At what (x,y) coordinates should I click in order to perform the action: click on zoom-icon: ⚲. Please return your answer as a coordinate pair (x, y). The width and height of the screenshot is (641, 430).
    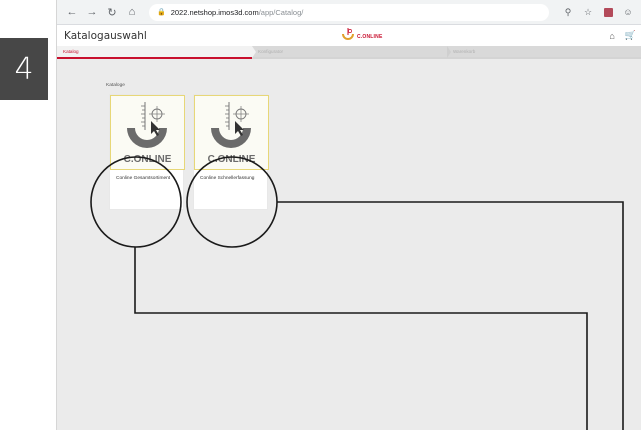
    Looking at the image, I should click on (568, 12).